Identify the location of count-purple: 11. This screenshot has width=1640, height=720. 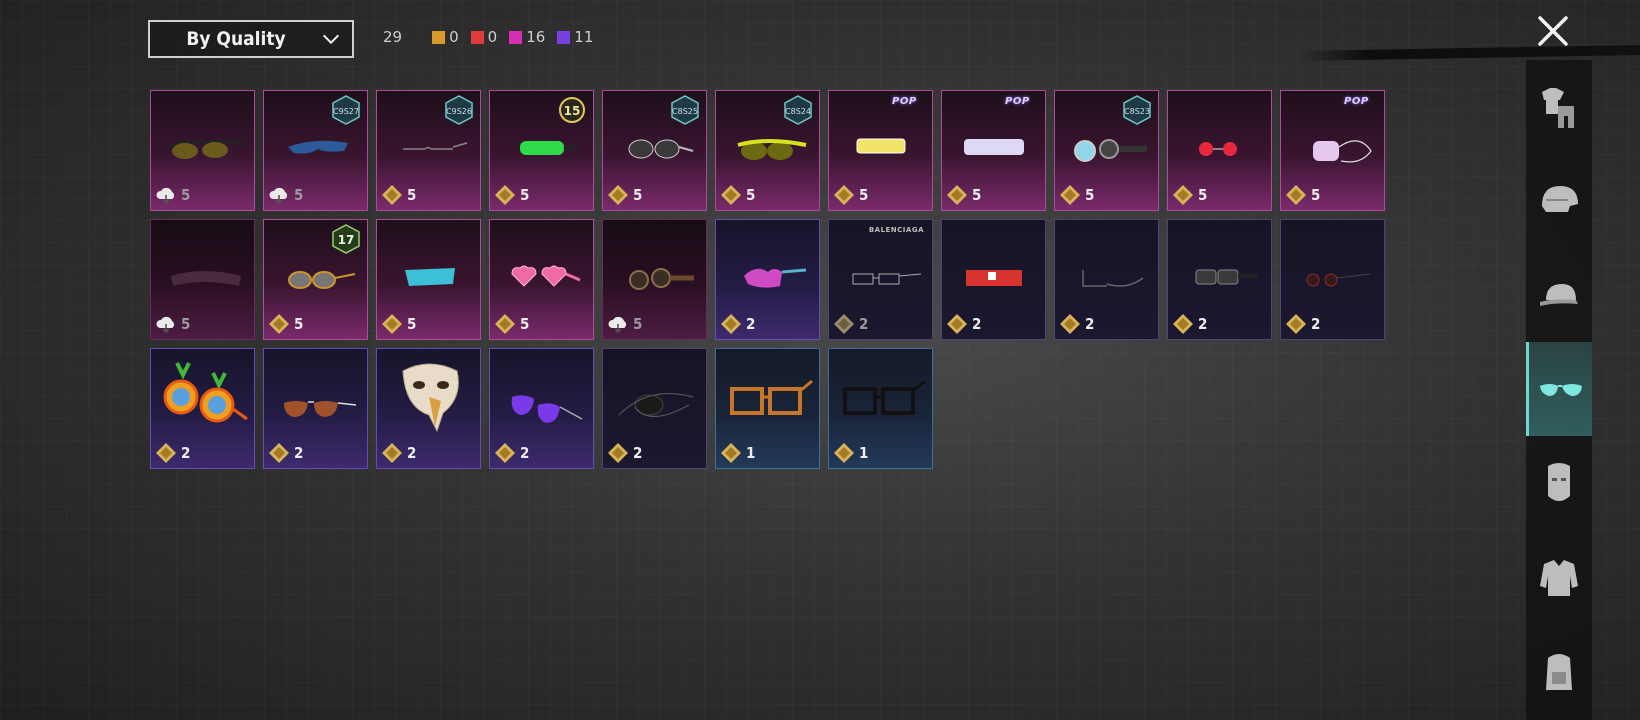
(575, 37).